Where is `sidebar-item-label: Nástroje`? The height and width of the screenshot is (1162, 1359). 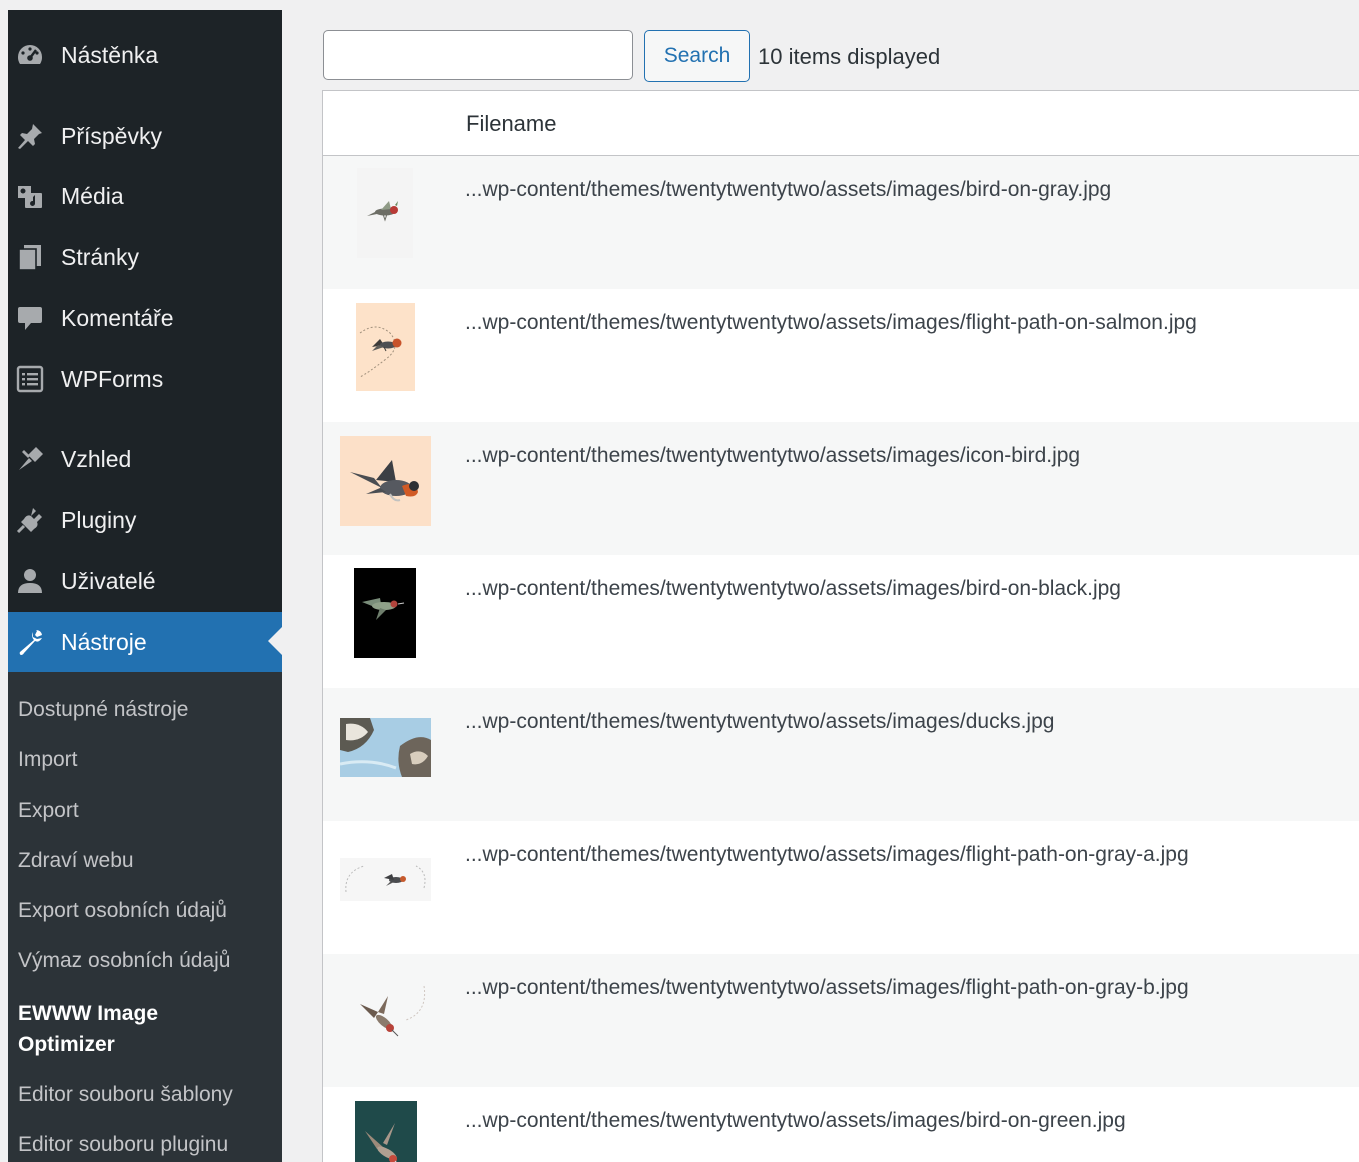 sidebar-item-label: Nástroje is located at coordinates (104, 641).